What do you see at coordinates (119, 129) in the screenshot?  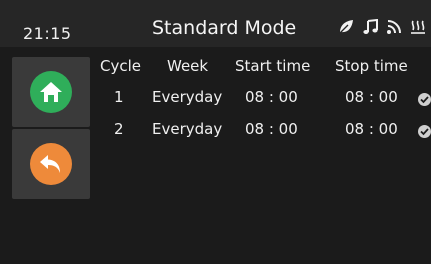 I see `cycle-number: 2` at bounding box center [119, 129].